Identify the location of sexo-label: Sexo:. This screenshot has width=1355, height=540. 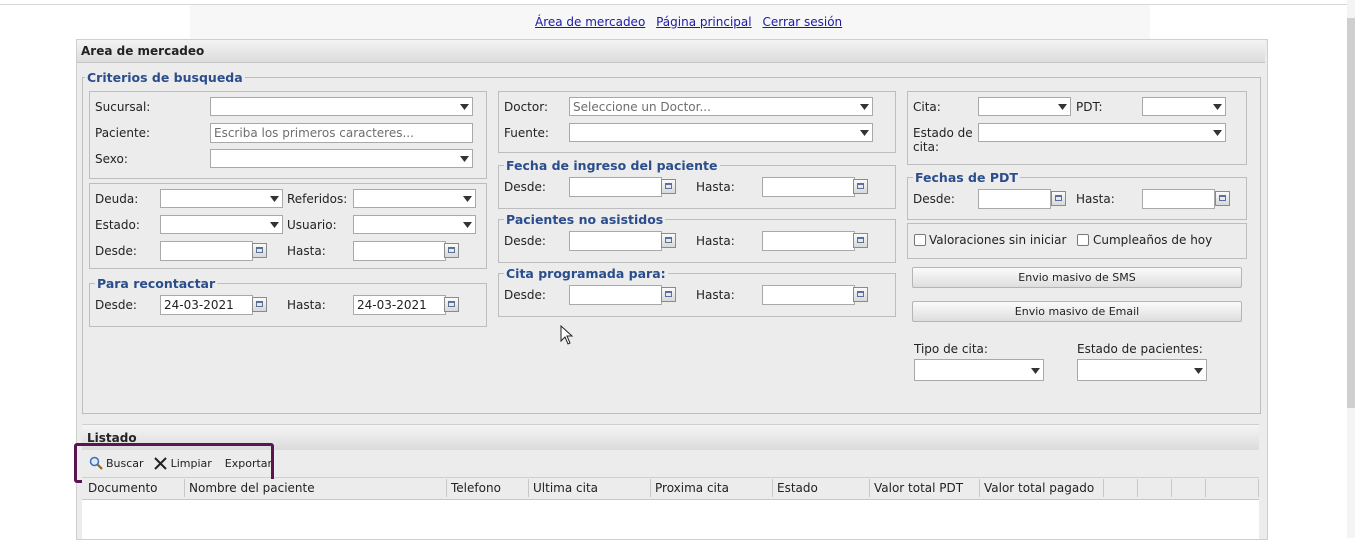
(111, 159).